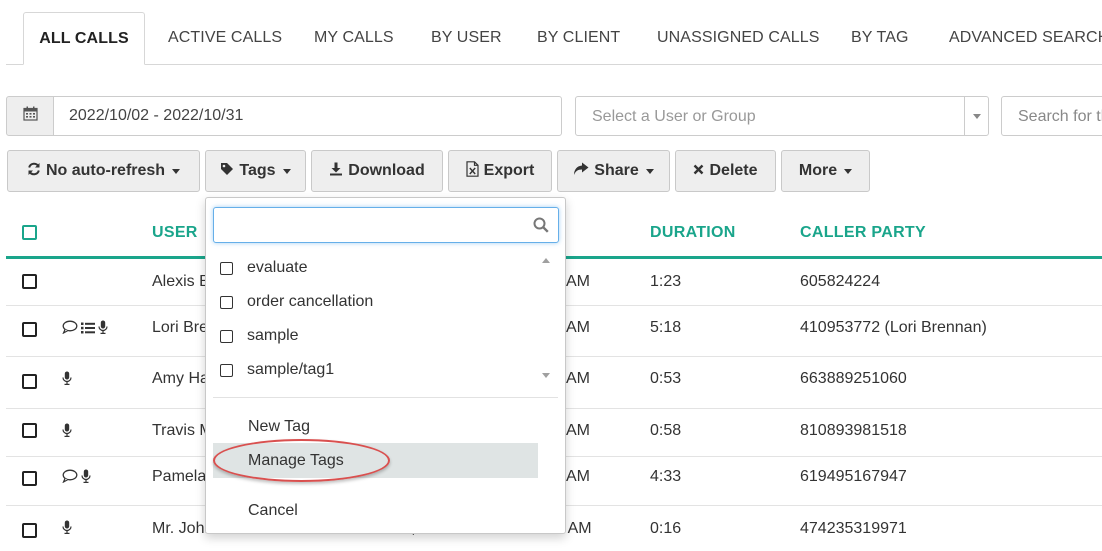  I want to click on row-duration: 4:33, so click(666, 476).